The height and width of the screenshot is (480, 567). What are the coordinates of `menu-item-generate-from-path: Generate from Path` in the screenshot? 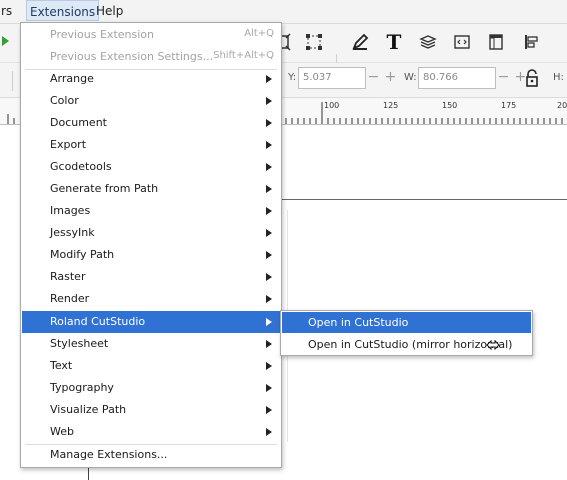 It's located at (151, 189).